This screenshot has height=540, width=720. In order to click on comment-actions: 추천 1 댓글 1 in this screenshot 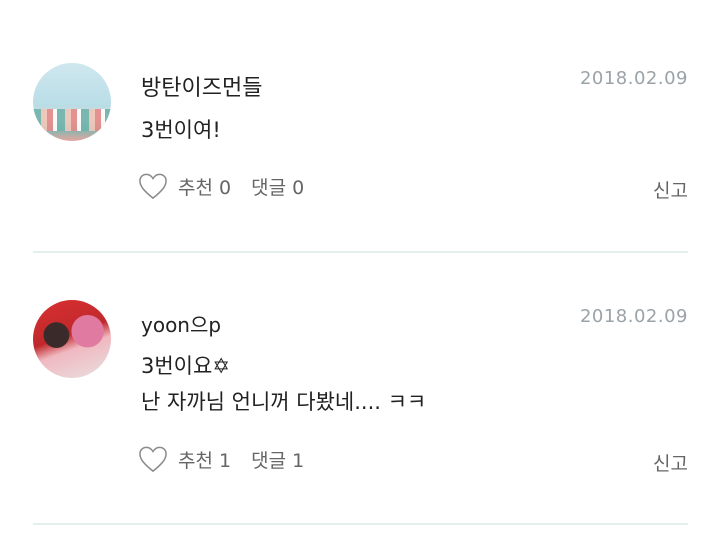, I will do `click(221, 459)`.